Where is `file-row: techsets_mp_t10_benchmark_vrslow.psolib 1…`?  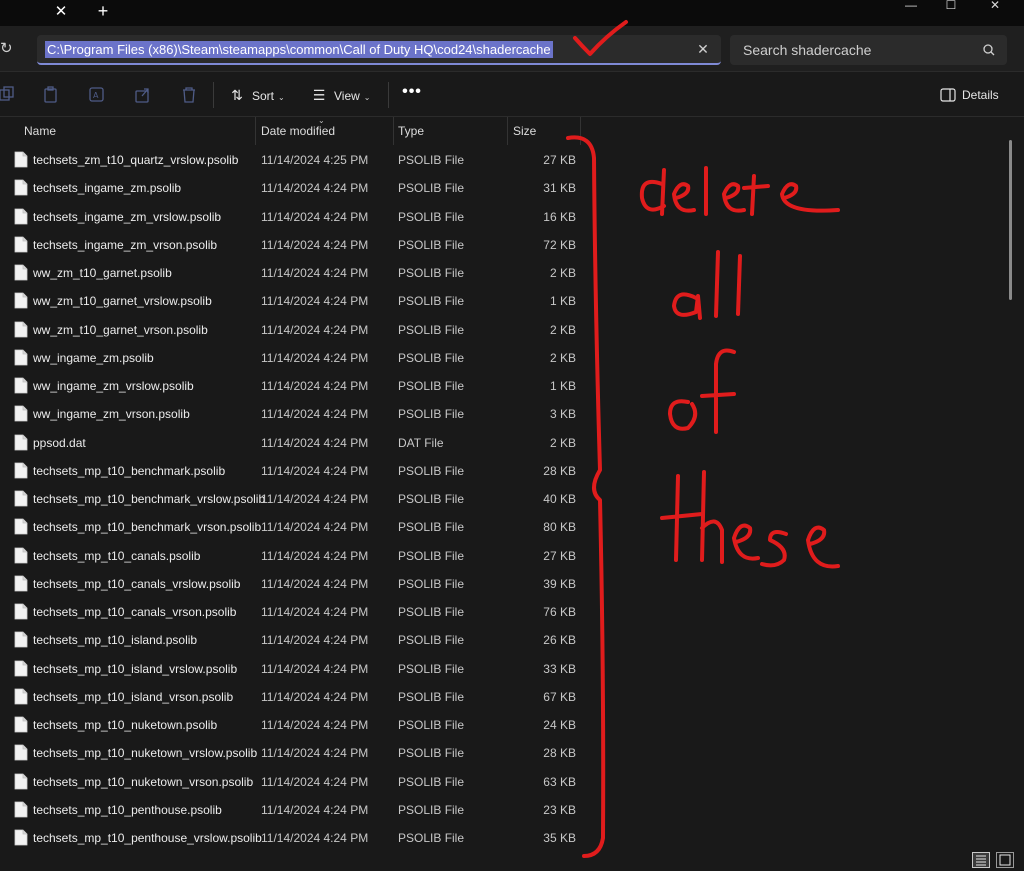 file-row: techsets_mp_t10_benchmark_vrslow.psolib 1… is located at coordinates (505, 499).